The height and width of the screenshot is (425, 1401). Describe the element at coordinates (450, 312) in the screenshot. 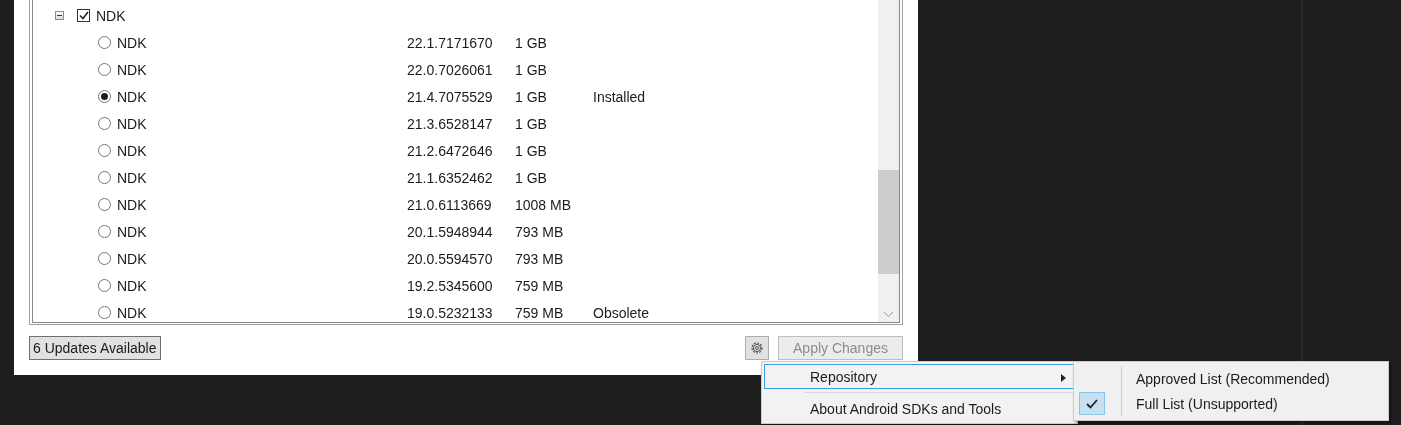

I see `version-cell-text: 19.0.5232133` at that location.